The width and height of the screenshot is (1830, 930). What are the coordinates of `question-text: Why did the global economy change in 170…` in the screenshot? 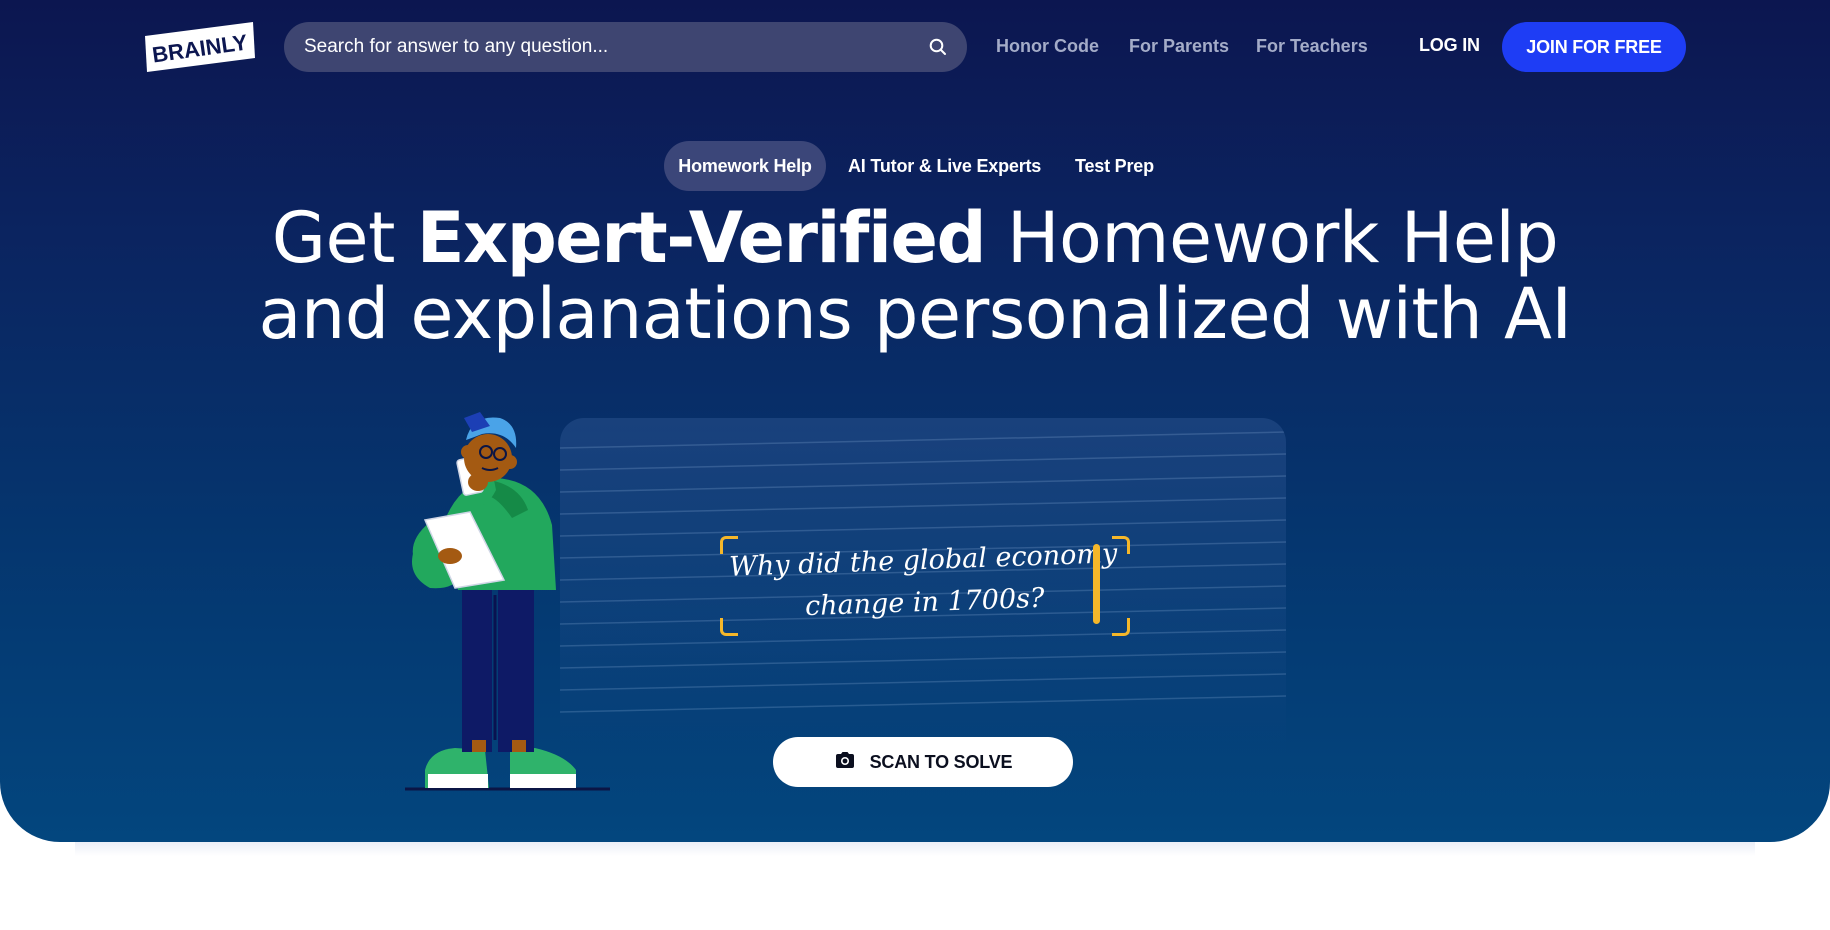 It's located at (924, 582).